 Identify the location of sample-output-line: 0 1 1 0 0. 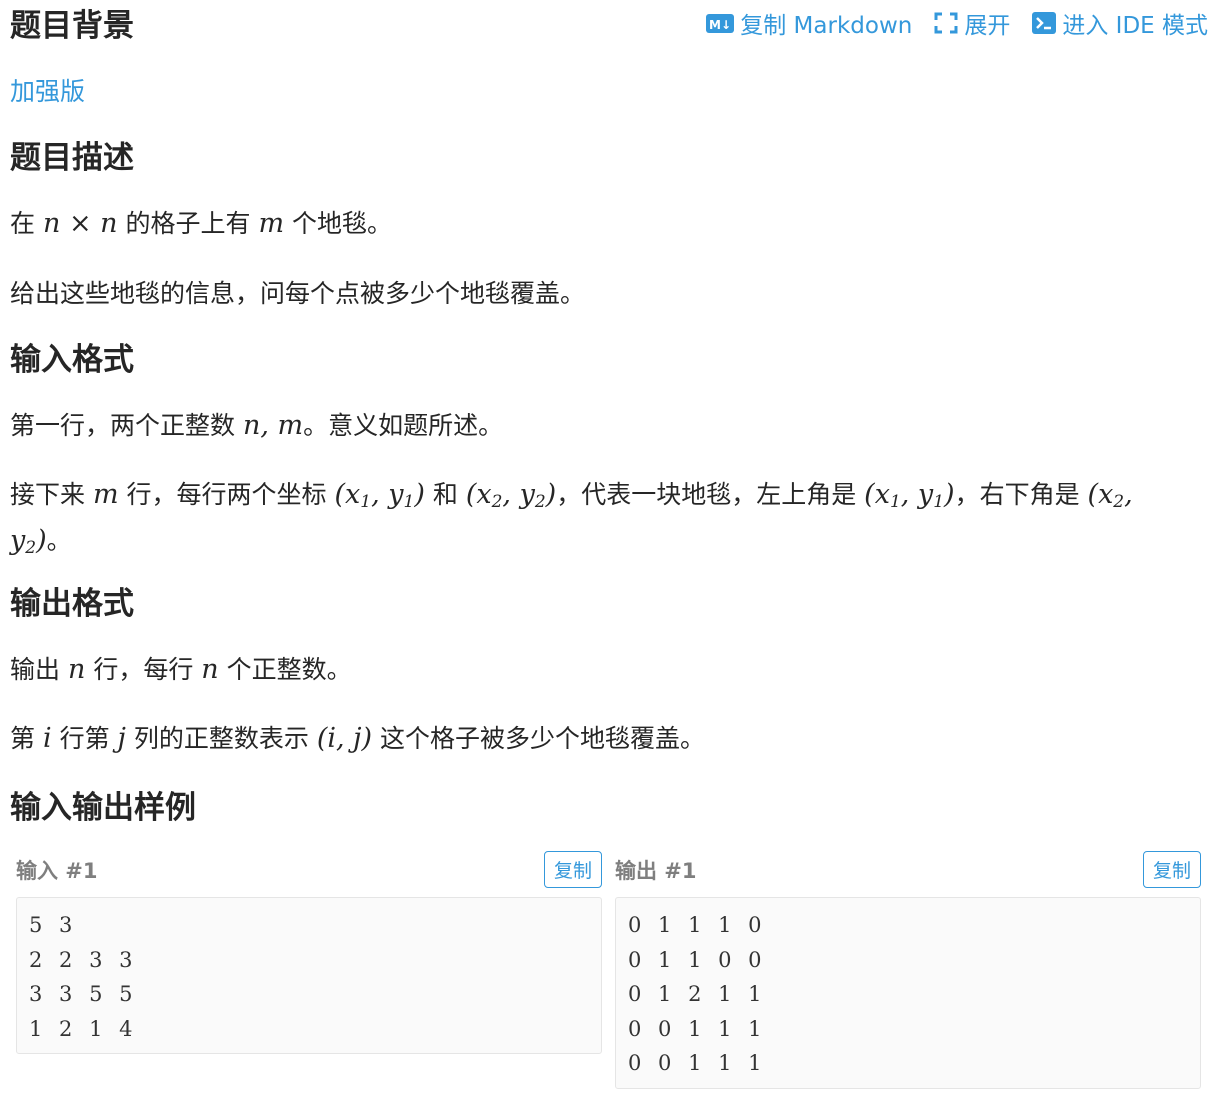
(697, 959).